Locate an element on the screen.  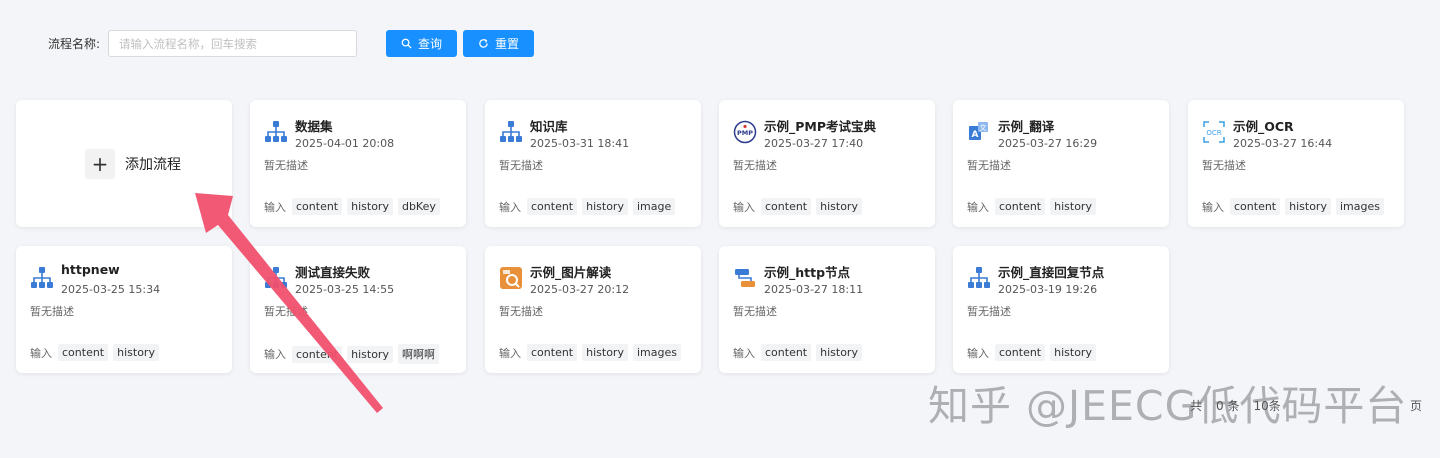
annotation-arrow is located at coordinates (289, 303).